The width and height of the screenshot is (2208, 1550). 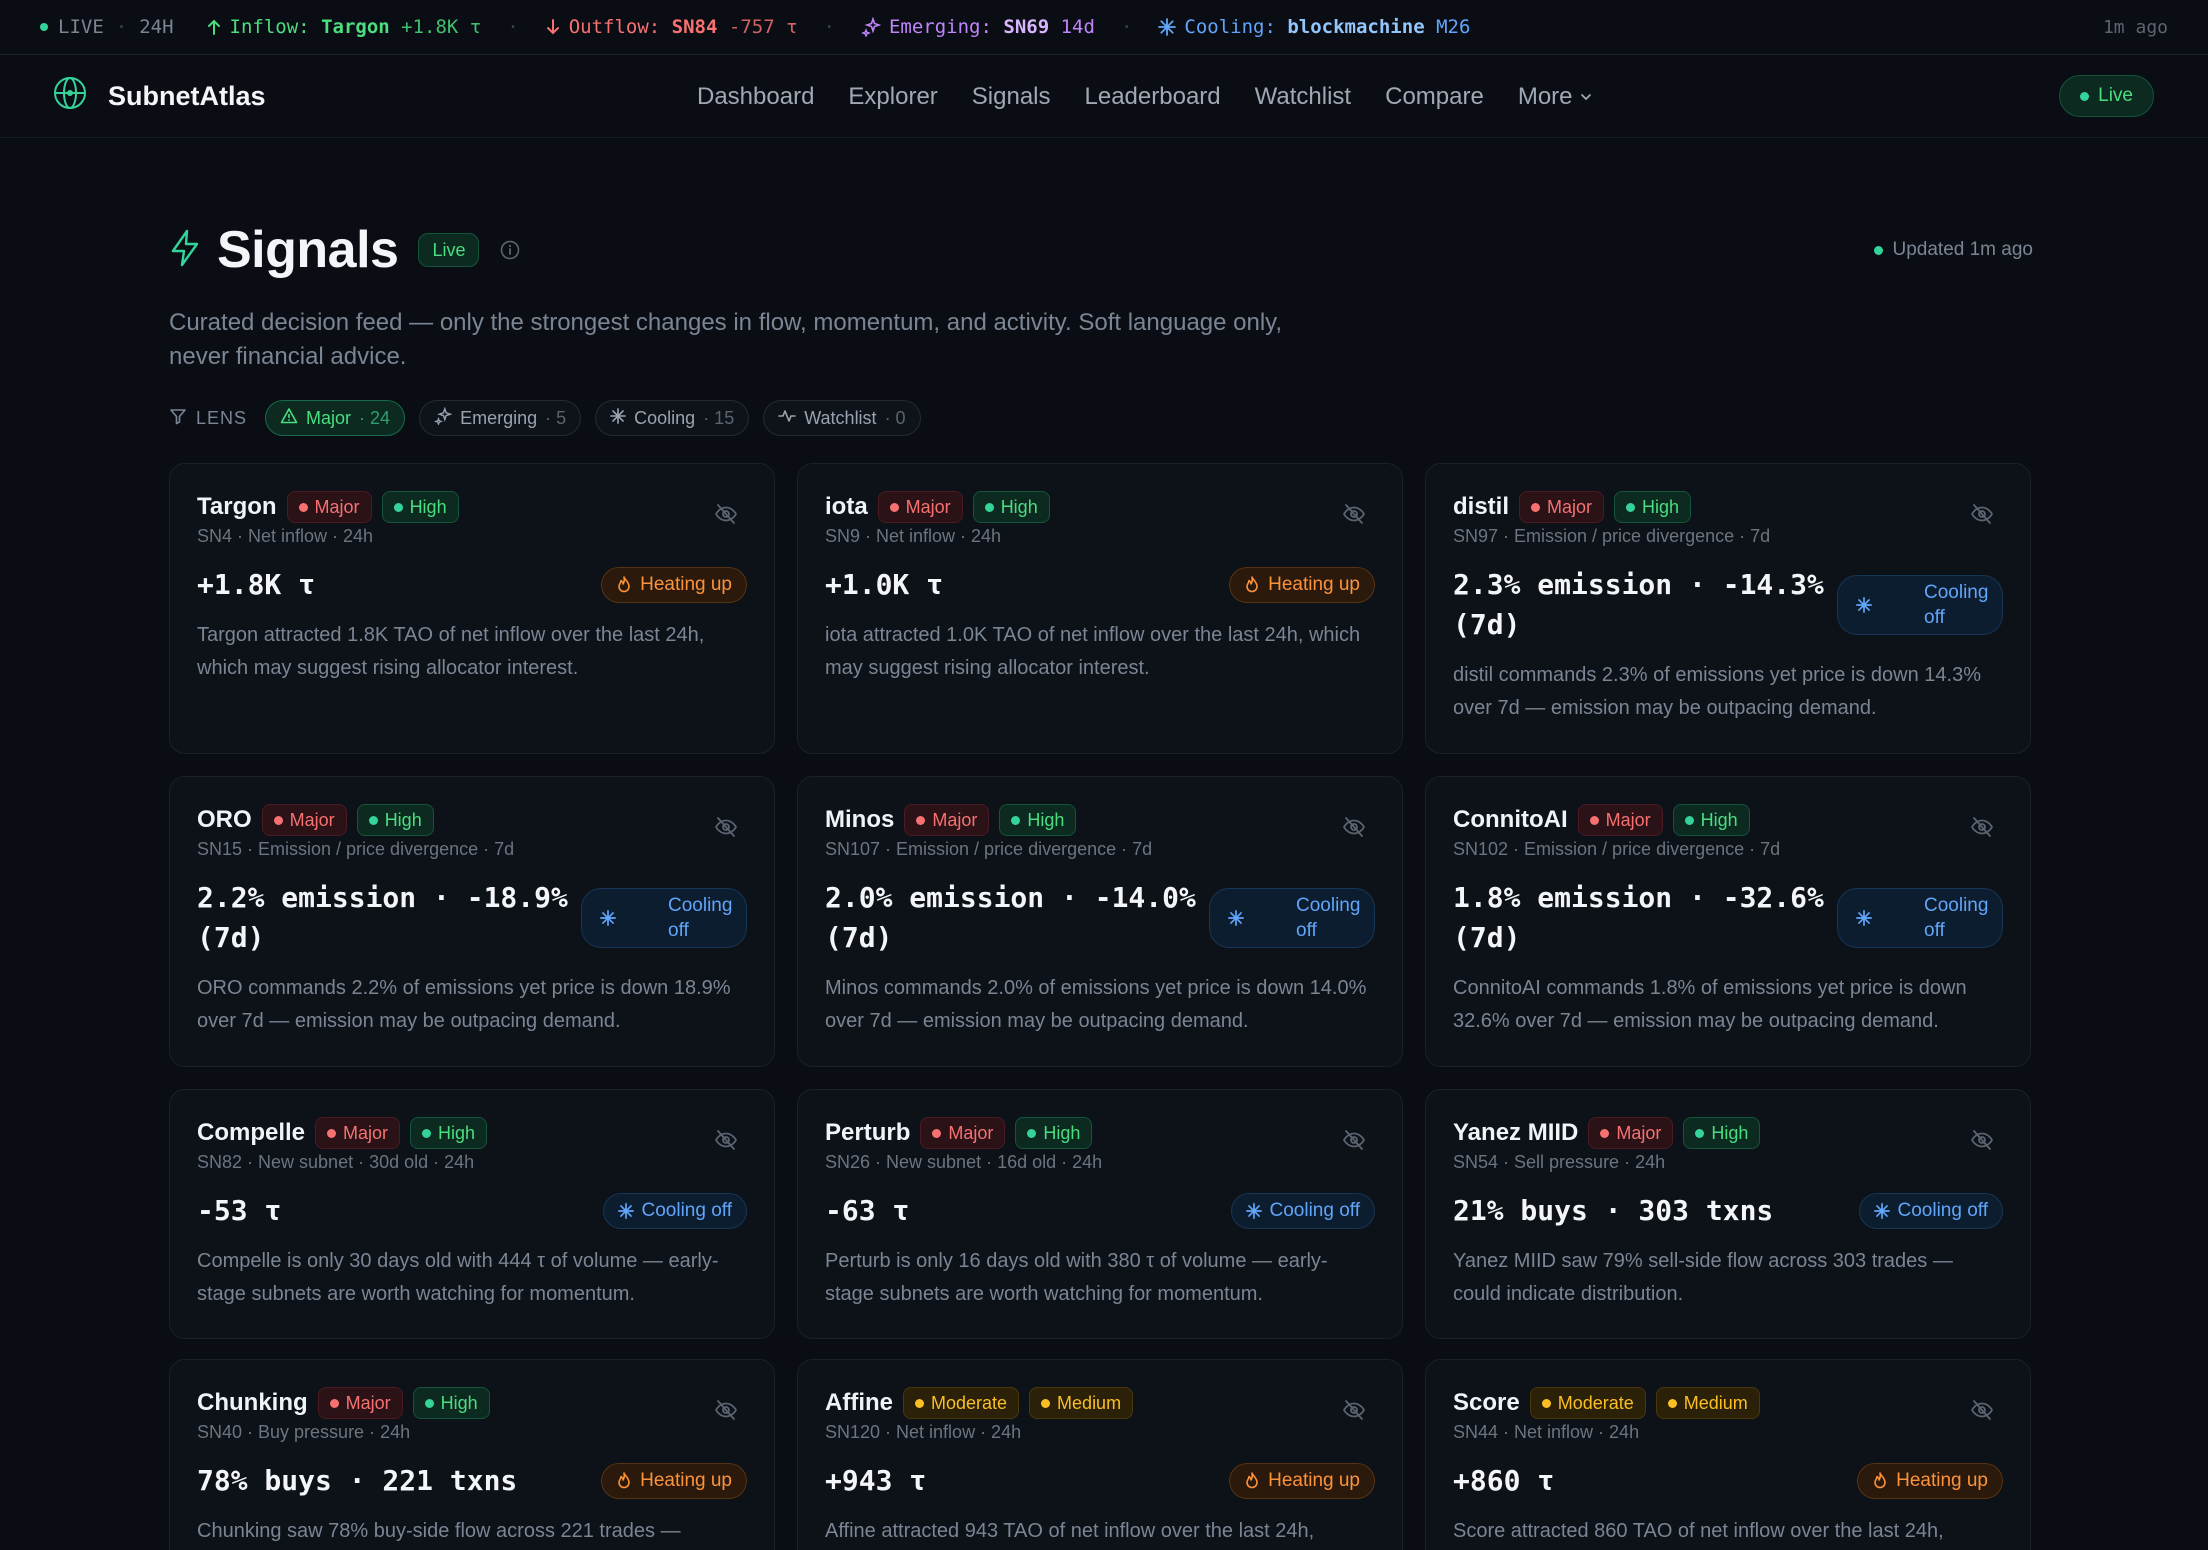 What do you see at coordinates (763, 27) in the screenshot?
I see `ticker-outflow-value: -757 τ` at bounding box center [763, 27].